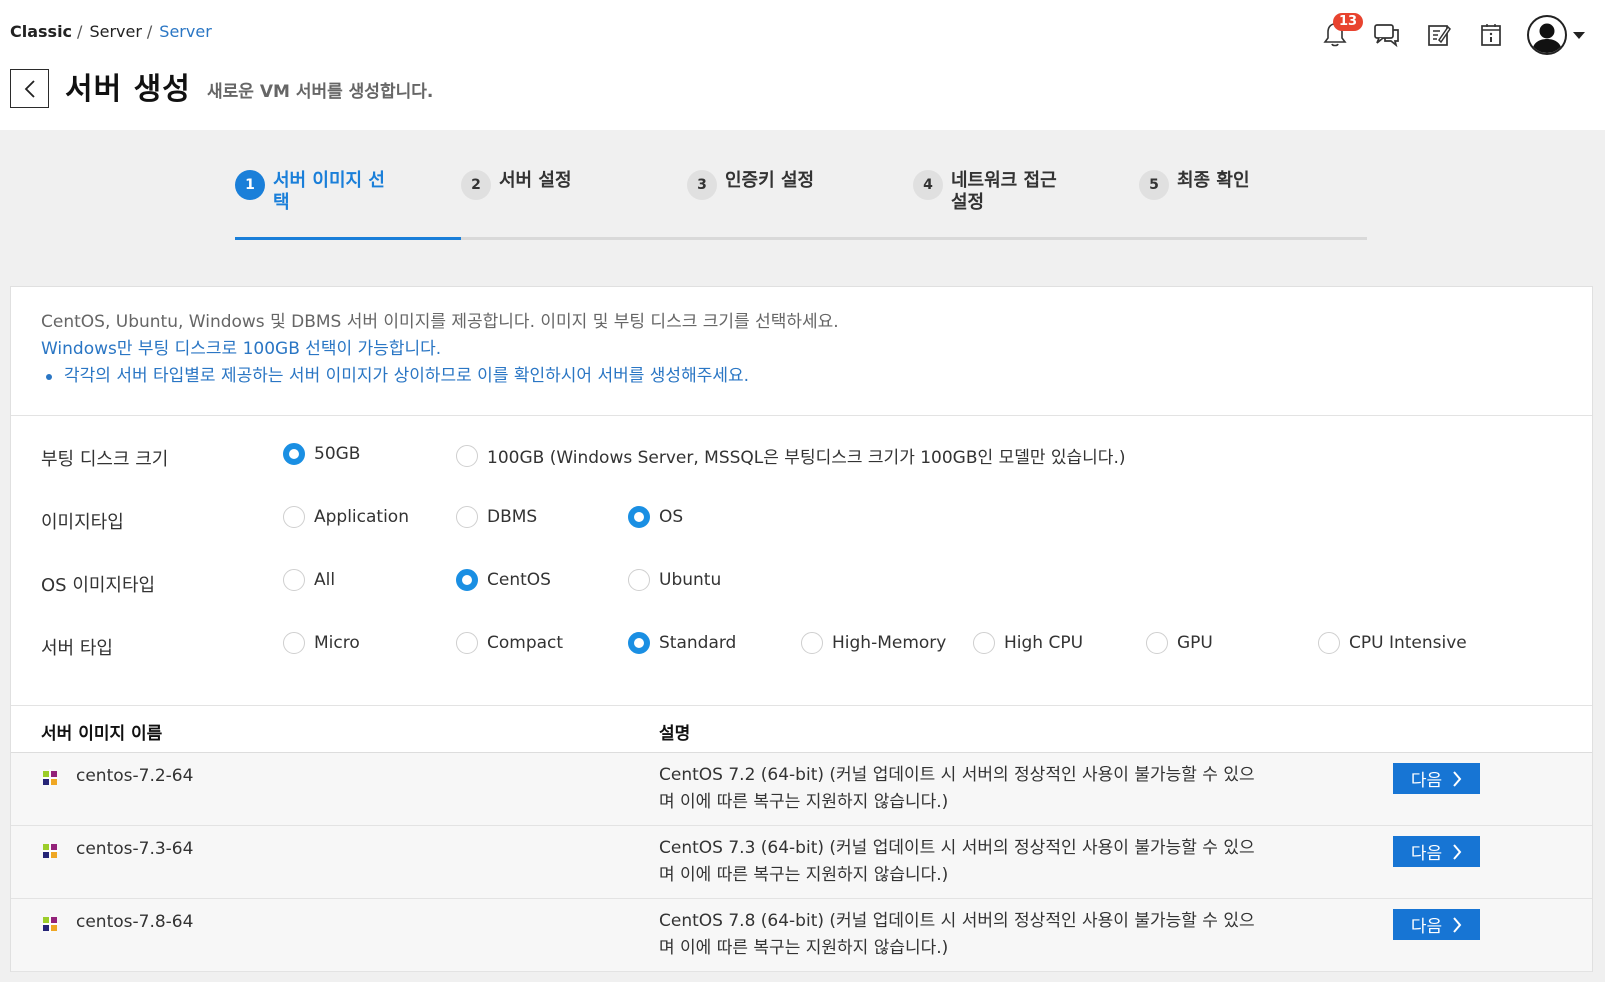 The height and width of the screenshot is (982, 1605). Describe the element at coordinates (1579, 35) in the screenshot. I see `chevron-down-icon` at that location.